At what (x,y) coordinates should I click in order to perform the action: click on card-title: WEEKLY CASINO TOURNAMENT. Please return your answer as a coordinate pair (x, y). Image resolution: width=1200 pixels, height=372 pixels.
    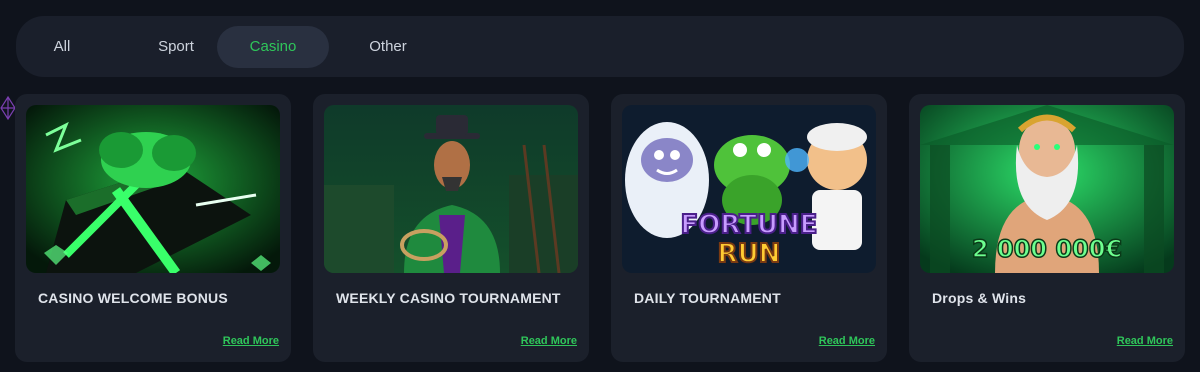
    Looking at the image, I should click on (448, 298).